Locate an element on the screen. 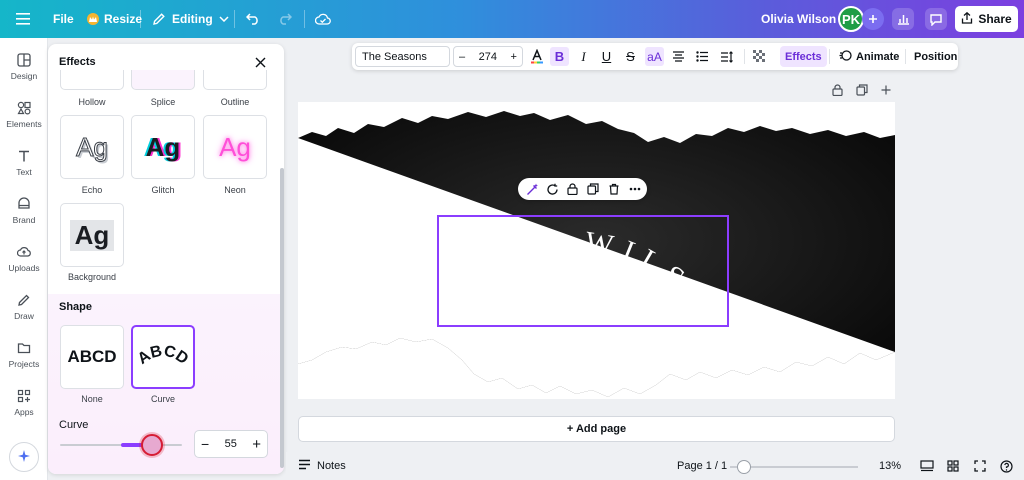 Image resolution: width=1024 pixels, height=480 pixels. font-family-select: The Seasons is located at coordinates (402, 56).